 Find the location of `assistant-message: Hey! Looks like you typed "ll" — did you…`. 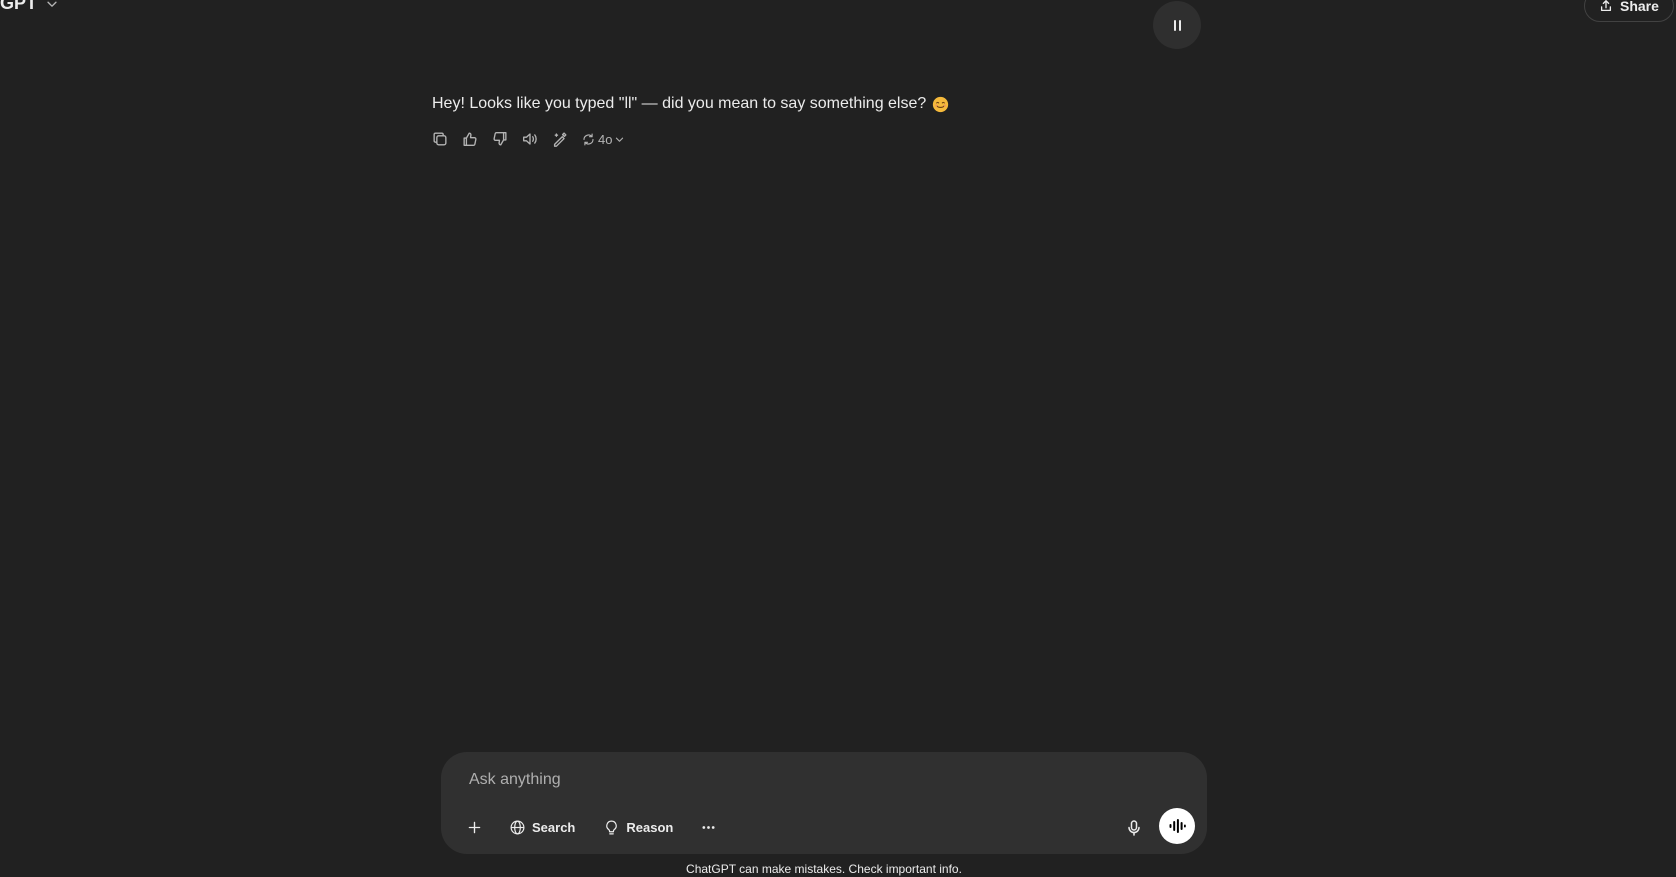

assistant-message: Hey! Looks like you typed "ll" — did you… is located at coordinates (690, 104).